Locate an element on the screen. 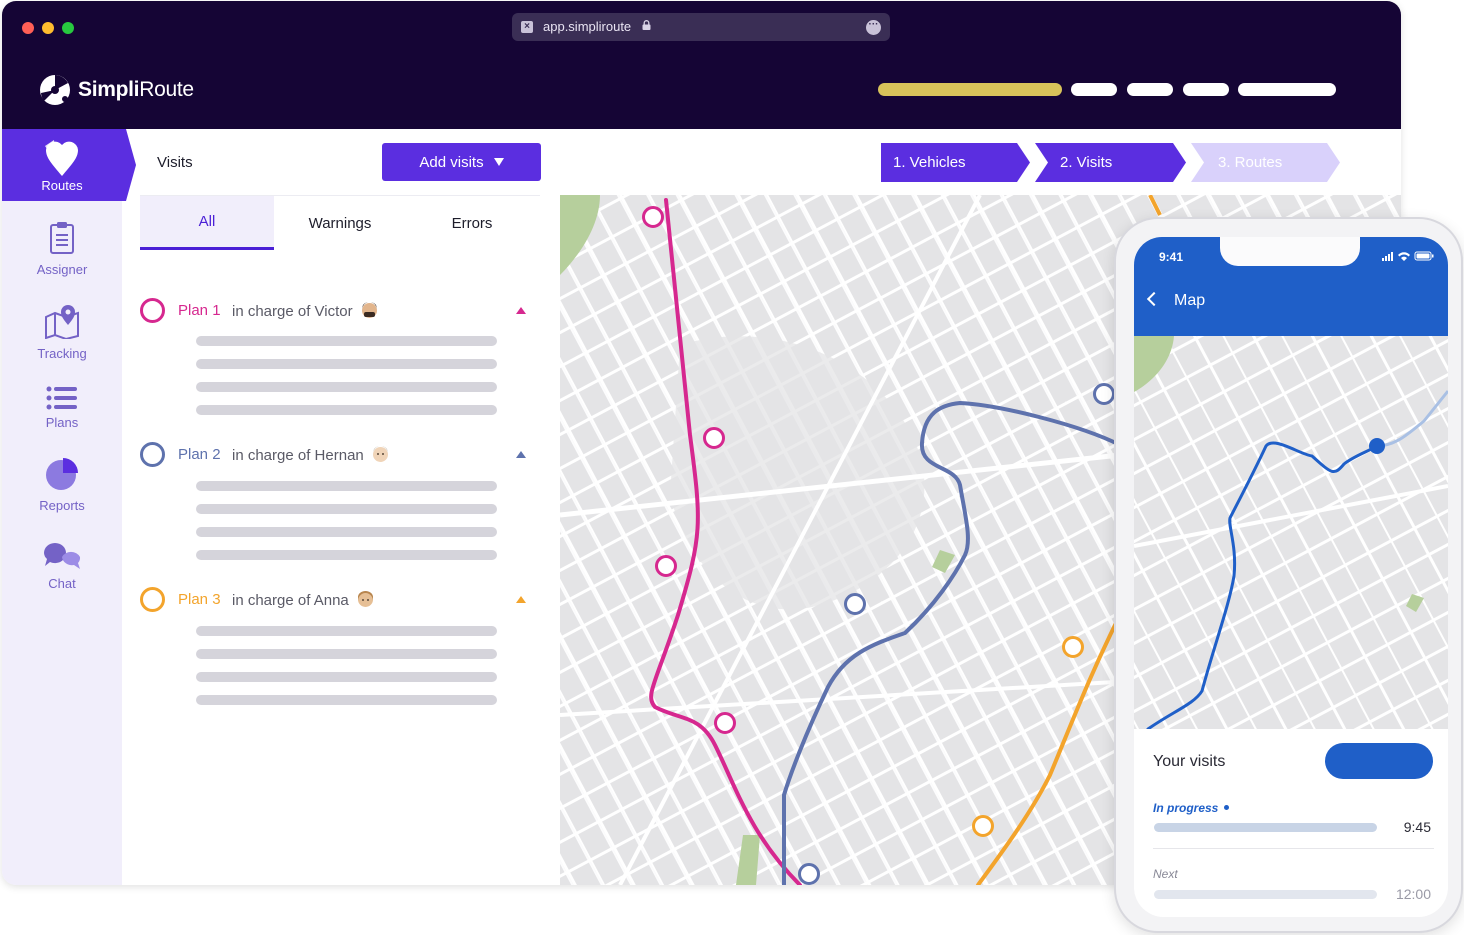  map-pin-heart-icon is located at coordinates (61, 158).